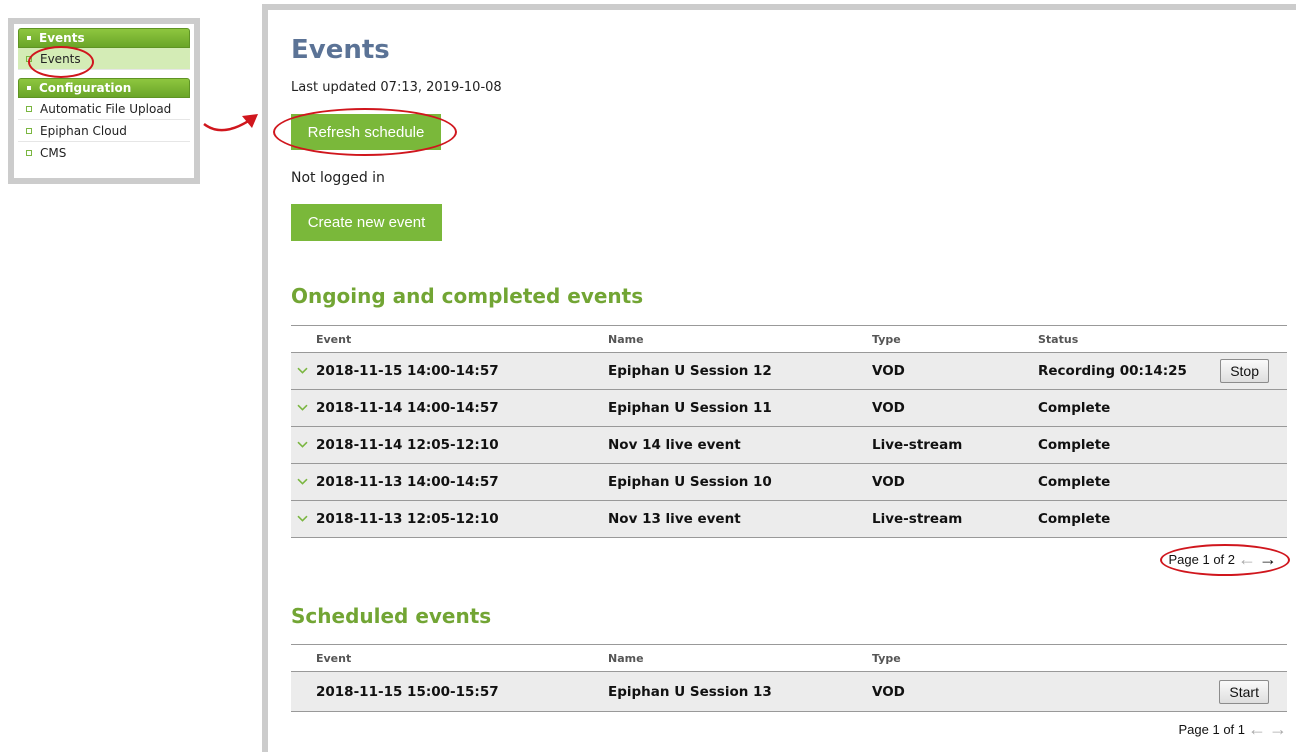 This screenshot has width=1296, height=752. What do you see at coordinates (407, 408) in the screenshot?
I see `event-time: 2018-11-14 14:00-14:57` at bounding box center [407, 408].